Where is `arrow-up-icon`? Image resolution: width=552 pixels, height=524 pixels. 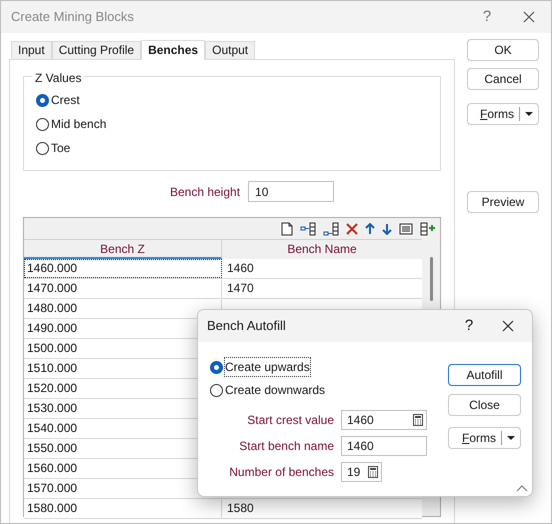 arrow-up-icon is located at coordinates (370, 228).